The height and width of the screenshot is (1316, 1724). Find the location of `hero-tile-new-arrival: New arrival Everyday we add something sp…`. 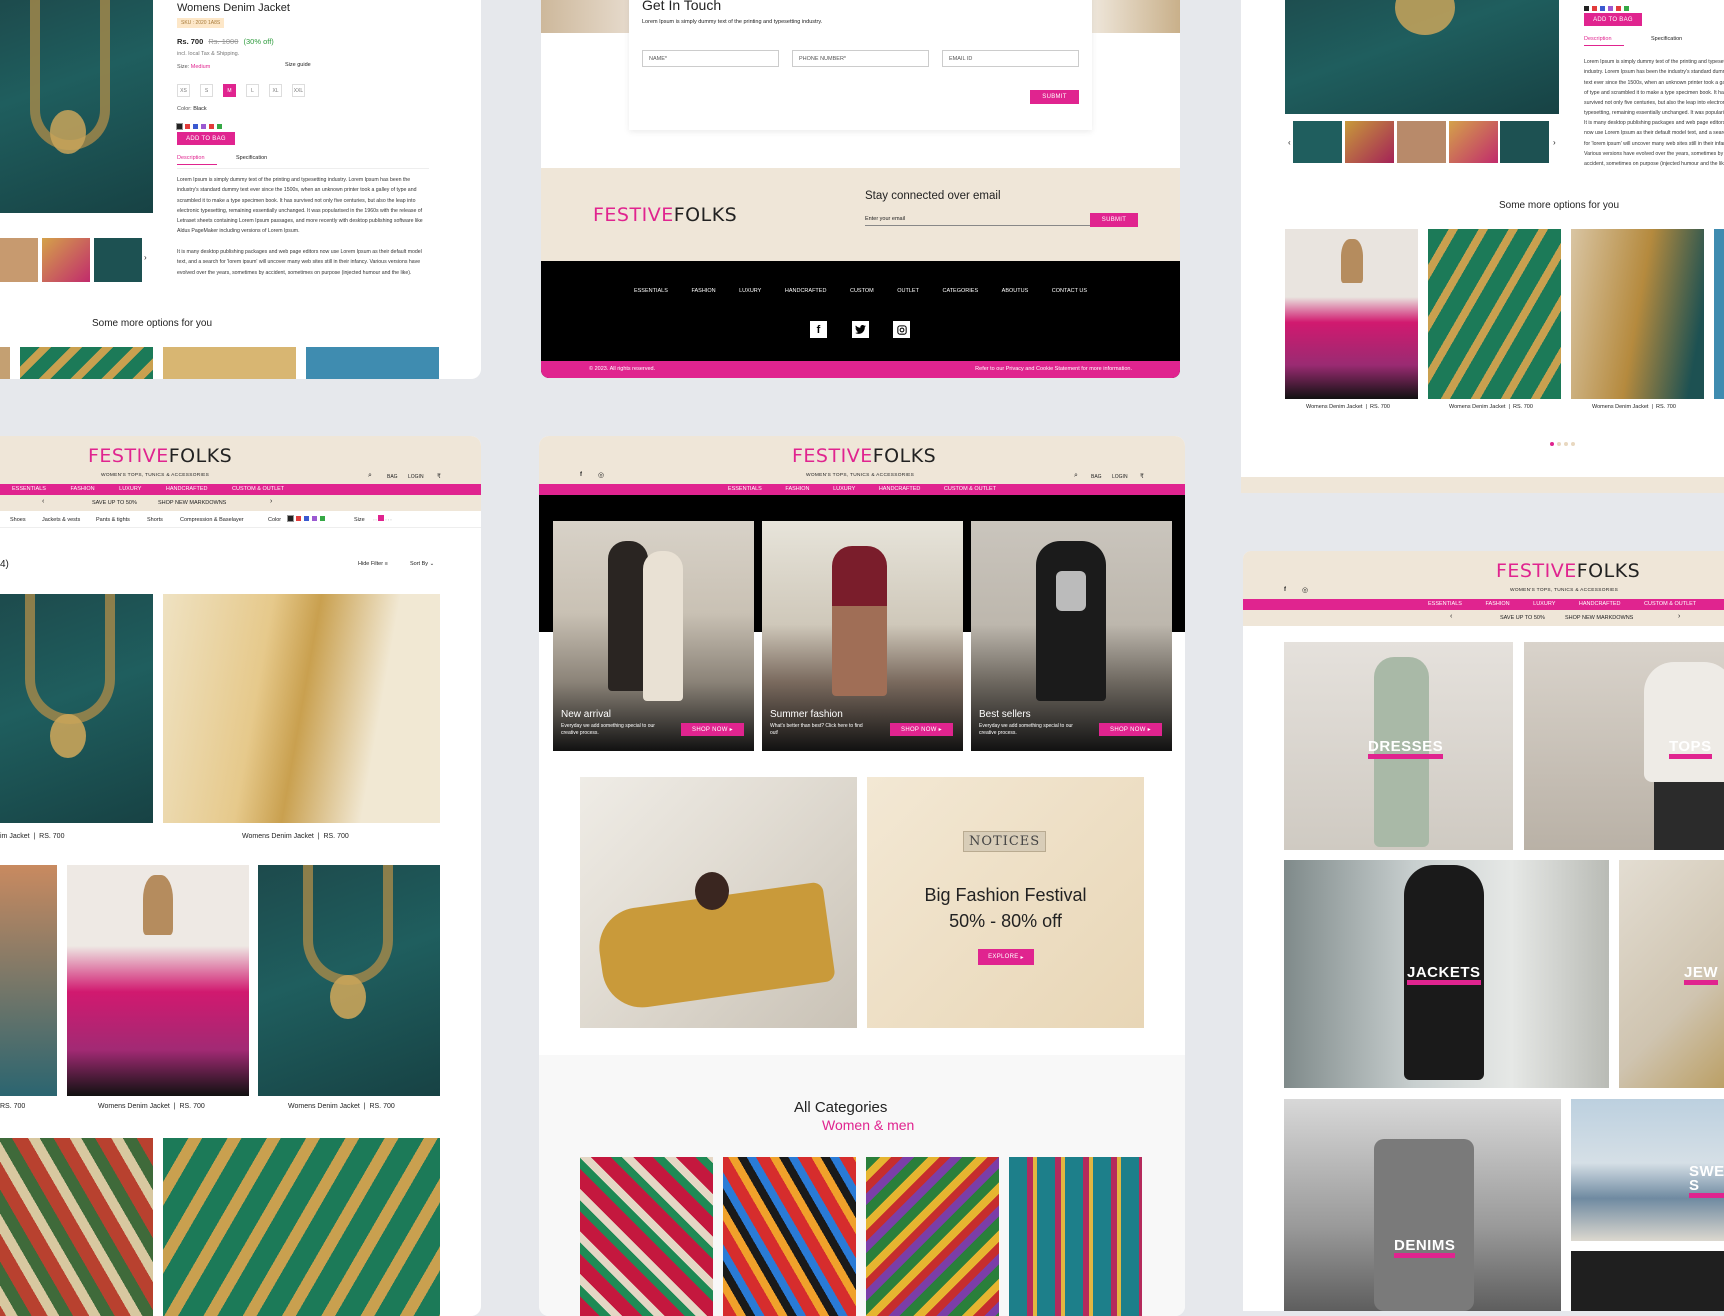

hero-tile-new-arrival: New arrival Everyday we add something sp… is located at coordinates (653, 636).